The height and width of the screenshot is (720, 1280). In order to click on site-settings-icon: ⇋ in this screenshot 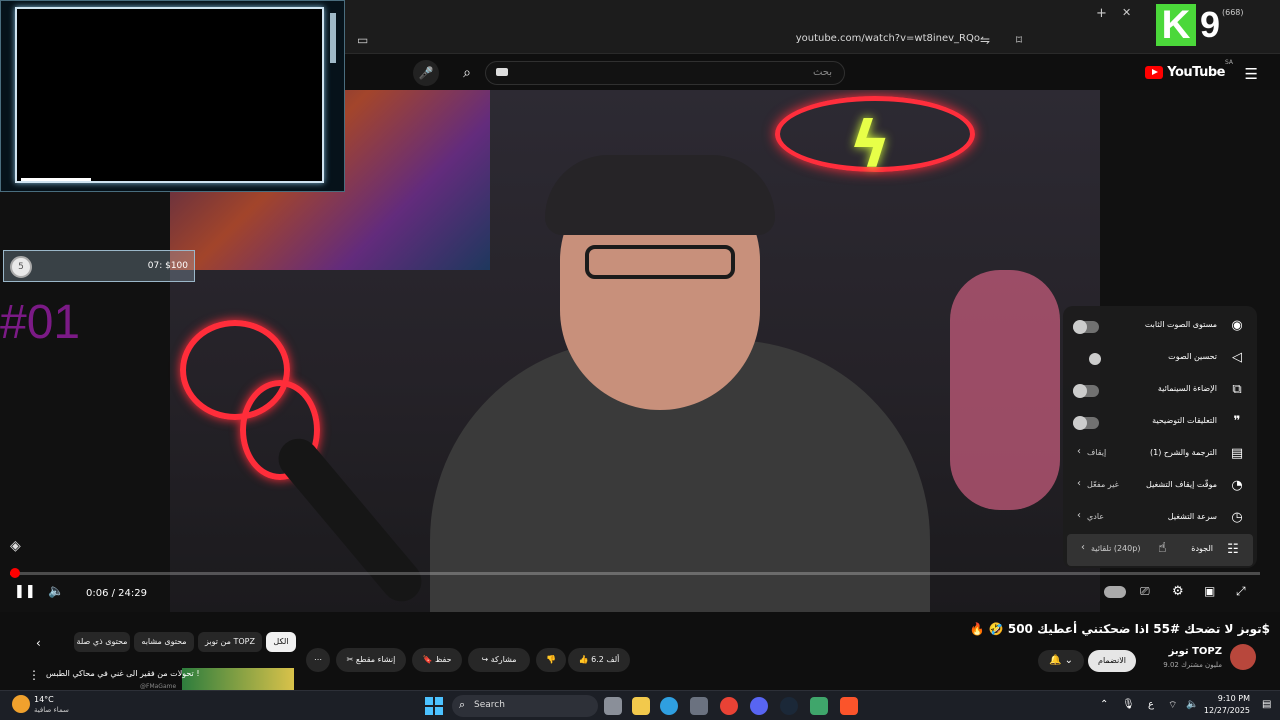, I will do `click(985, 40)`.